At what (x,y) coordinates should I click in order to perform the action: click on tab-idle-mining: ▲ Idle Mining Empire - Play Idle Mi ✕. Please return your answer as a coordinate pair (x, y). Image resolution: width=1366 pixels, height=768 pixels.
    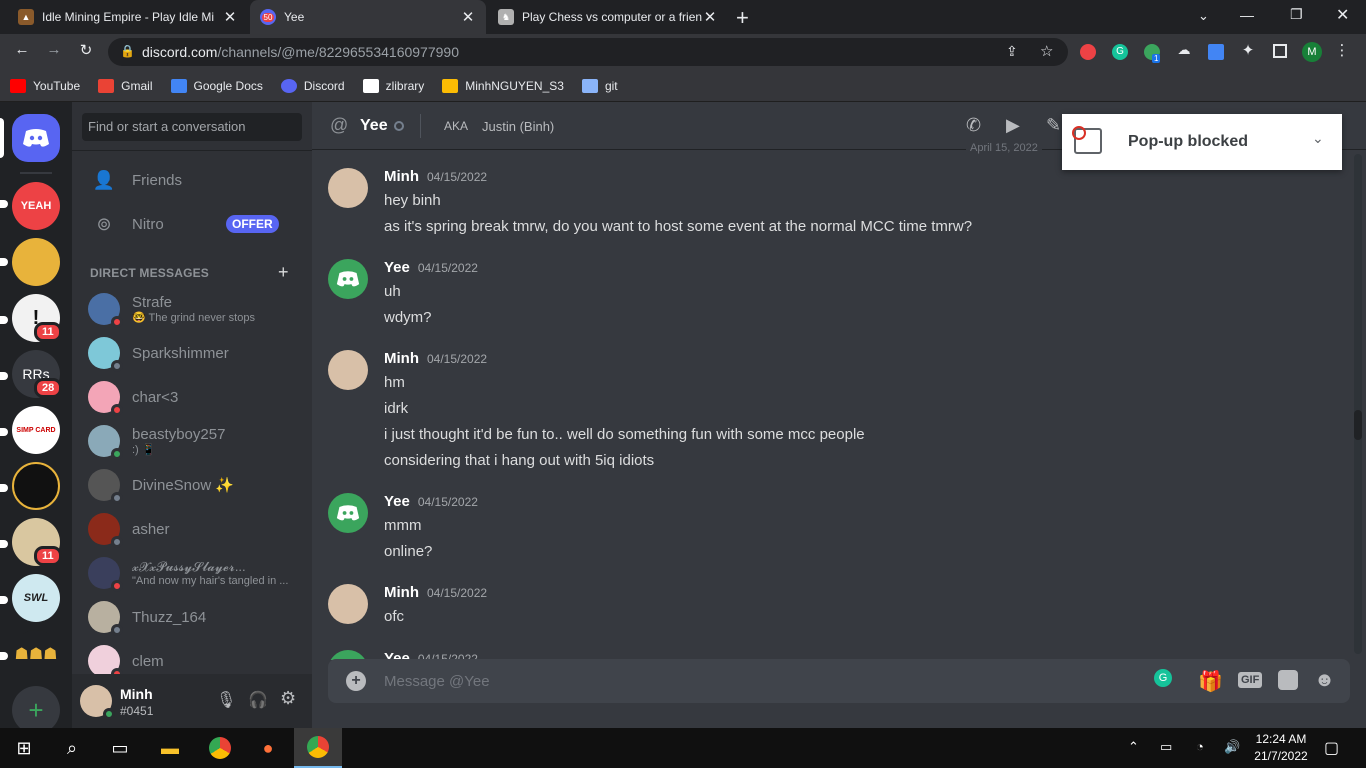
    Looking at the image, I should click on (128, 17).